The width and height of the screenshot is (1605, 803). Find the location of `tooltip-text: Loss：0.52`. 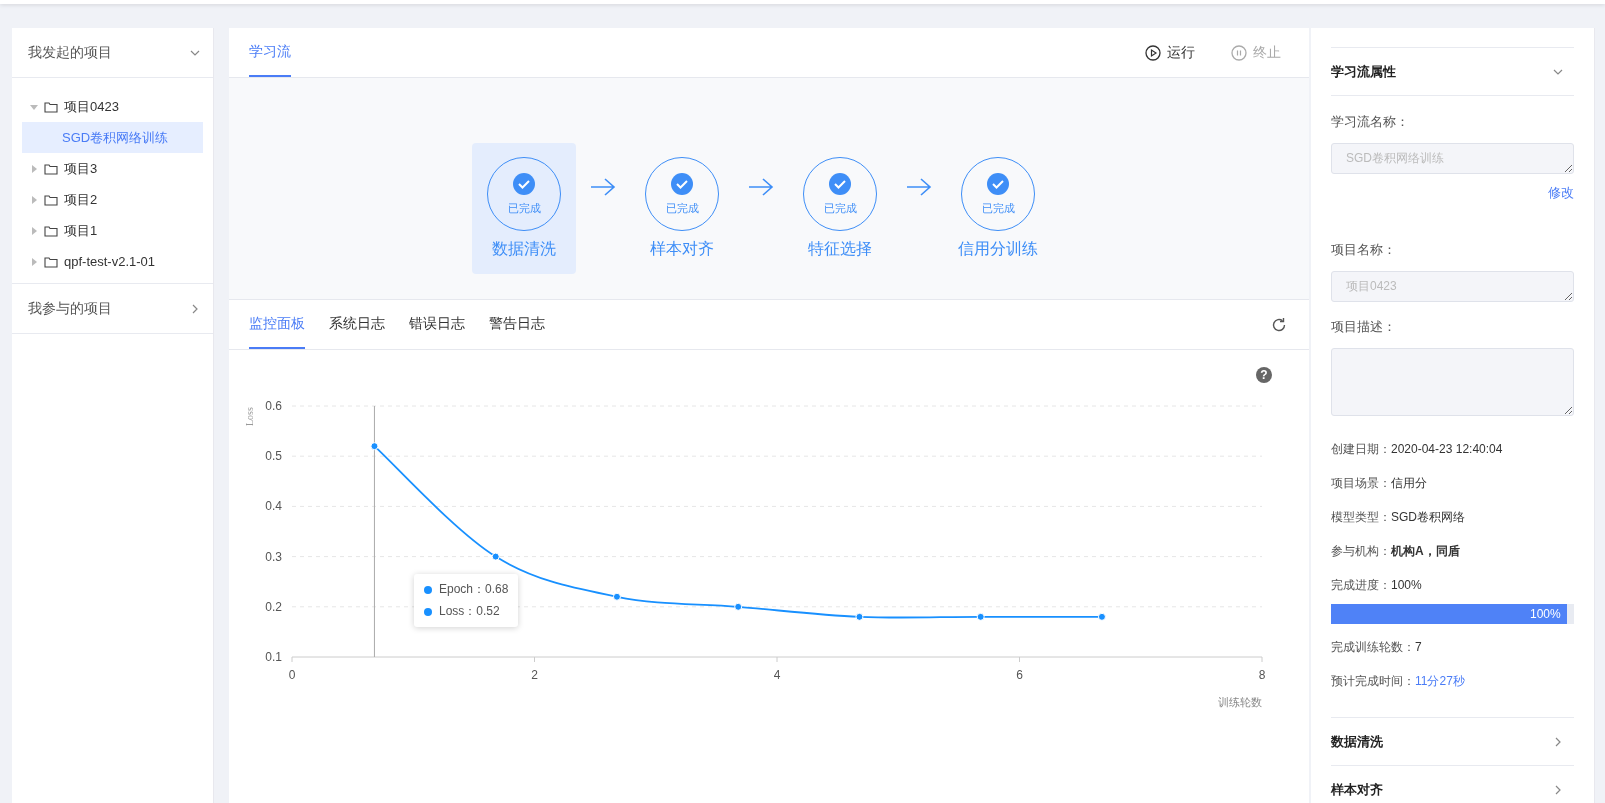

tooltip-text: Loss：0.52 is located at coordinates (469, 611).